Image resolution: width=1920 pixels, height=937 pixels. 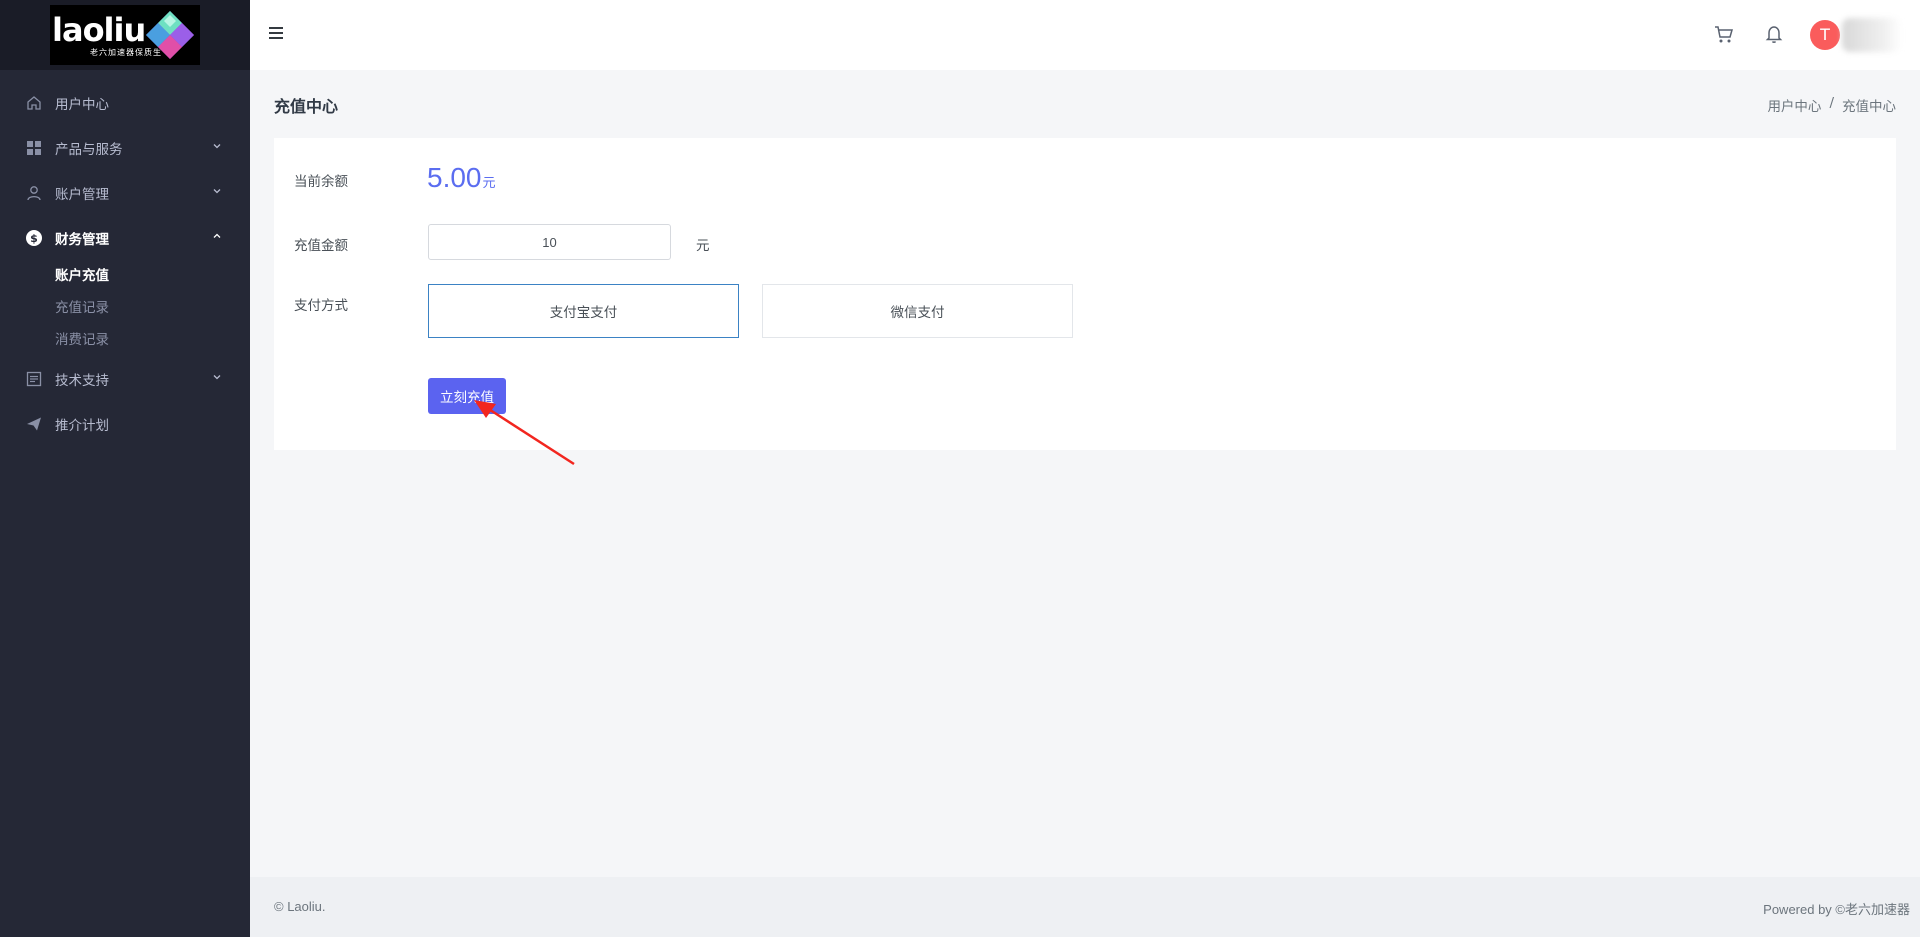 What do you see at coordinates (489, 182) in the screenshot?
I see `balance-unit: 元` at bounding box center [489, 182].